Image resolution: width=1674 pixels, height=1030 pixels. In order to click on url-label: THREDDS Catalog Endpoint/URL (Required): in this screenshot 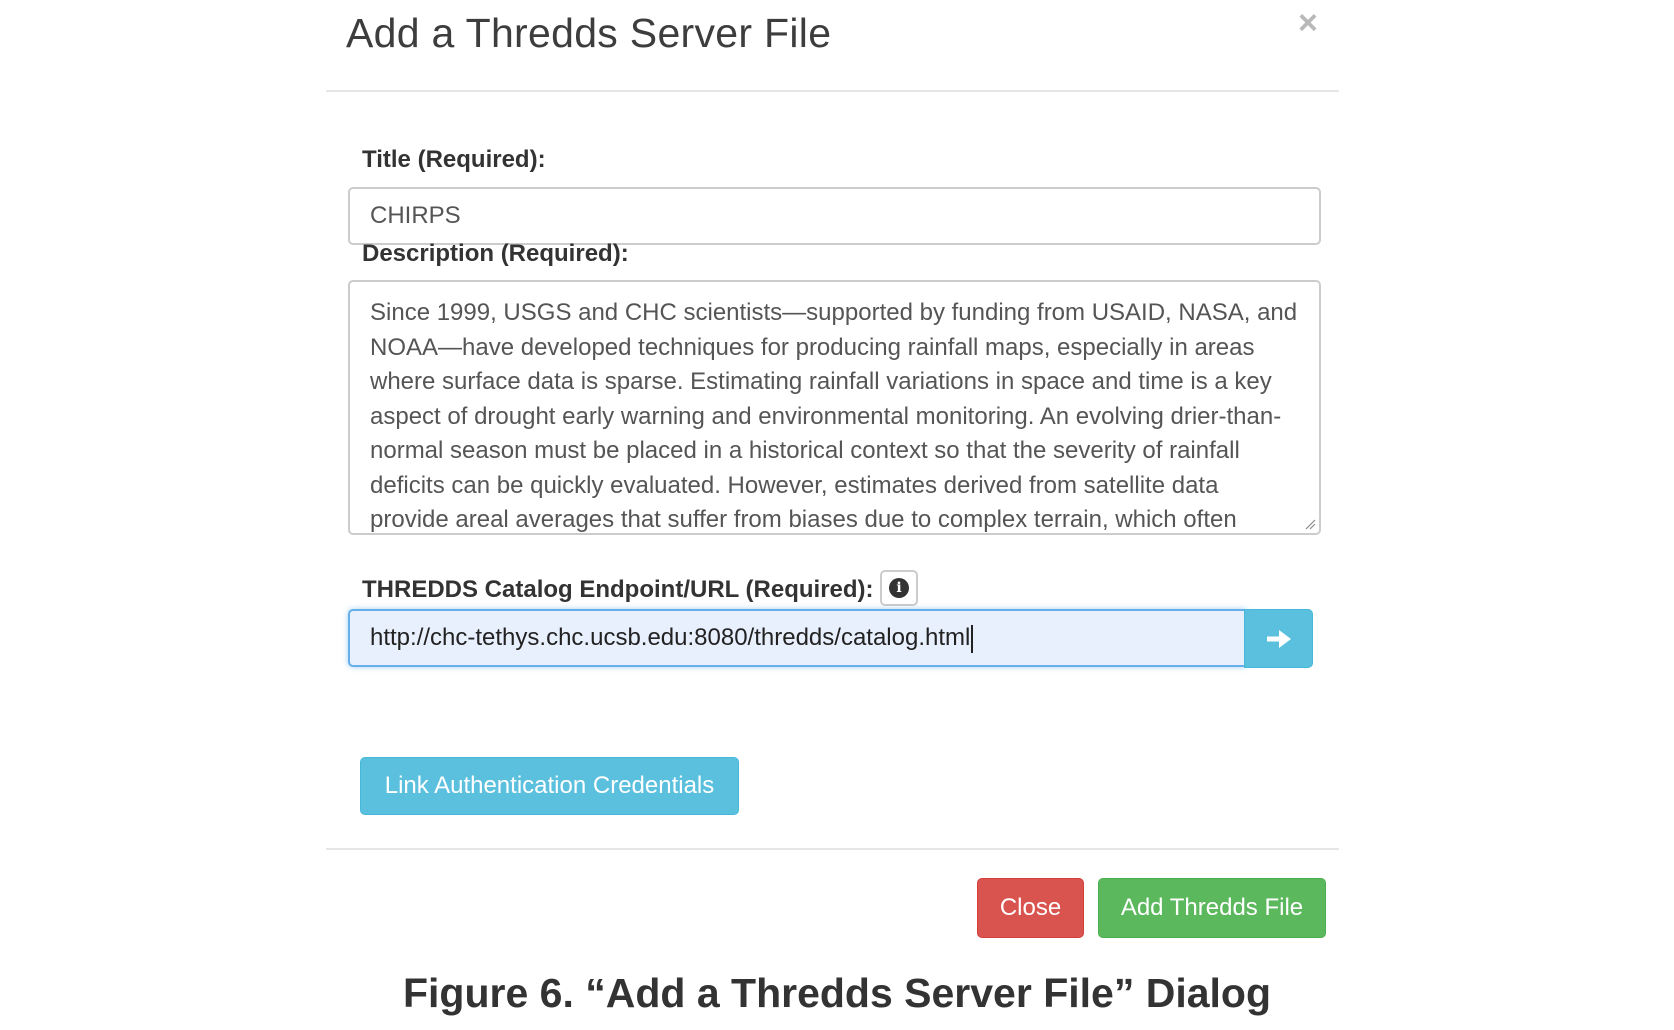, I will do `click(618, 589)`.